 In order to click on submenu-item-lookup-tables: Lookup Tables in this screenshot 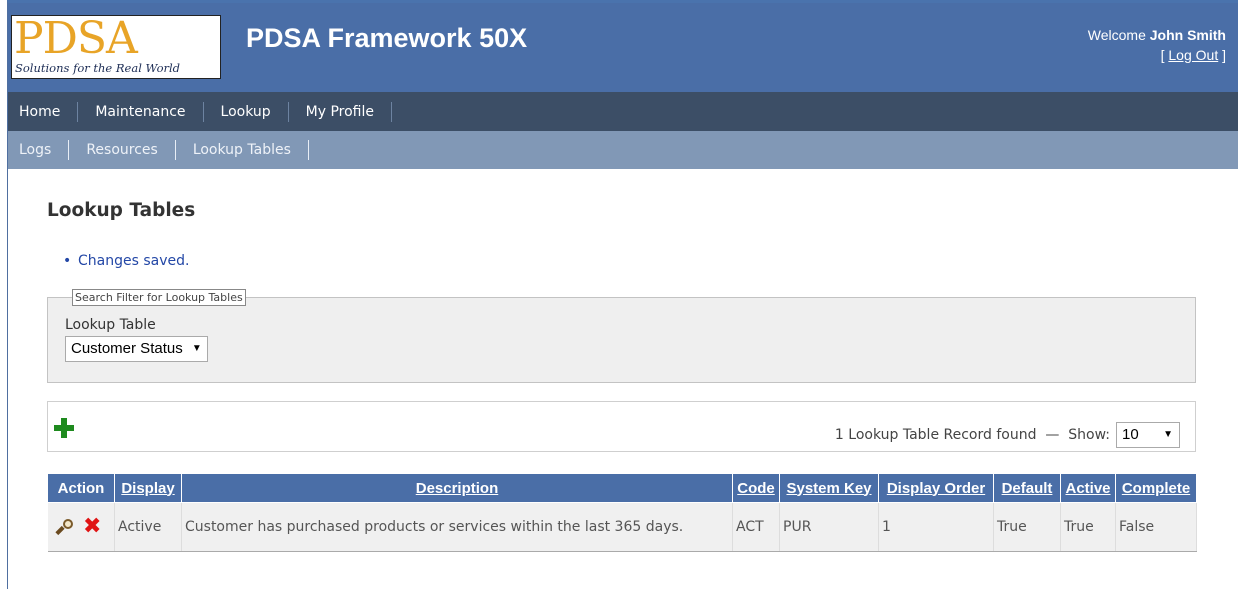, I will do `click(242, 150)`.